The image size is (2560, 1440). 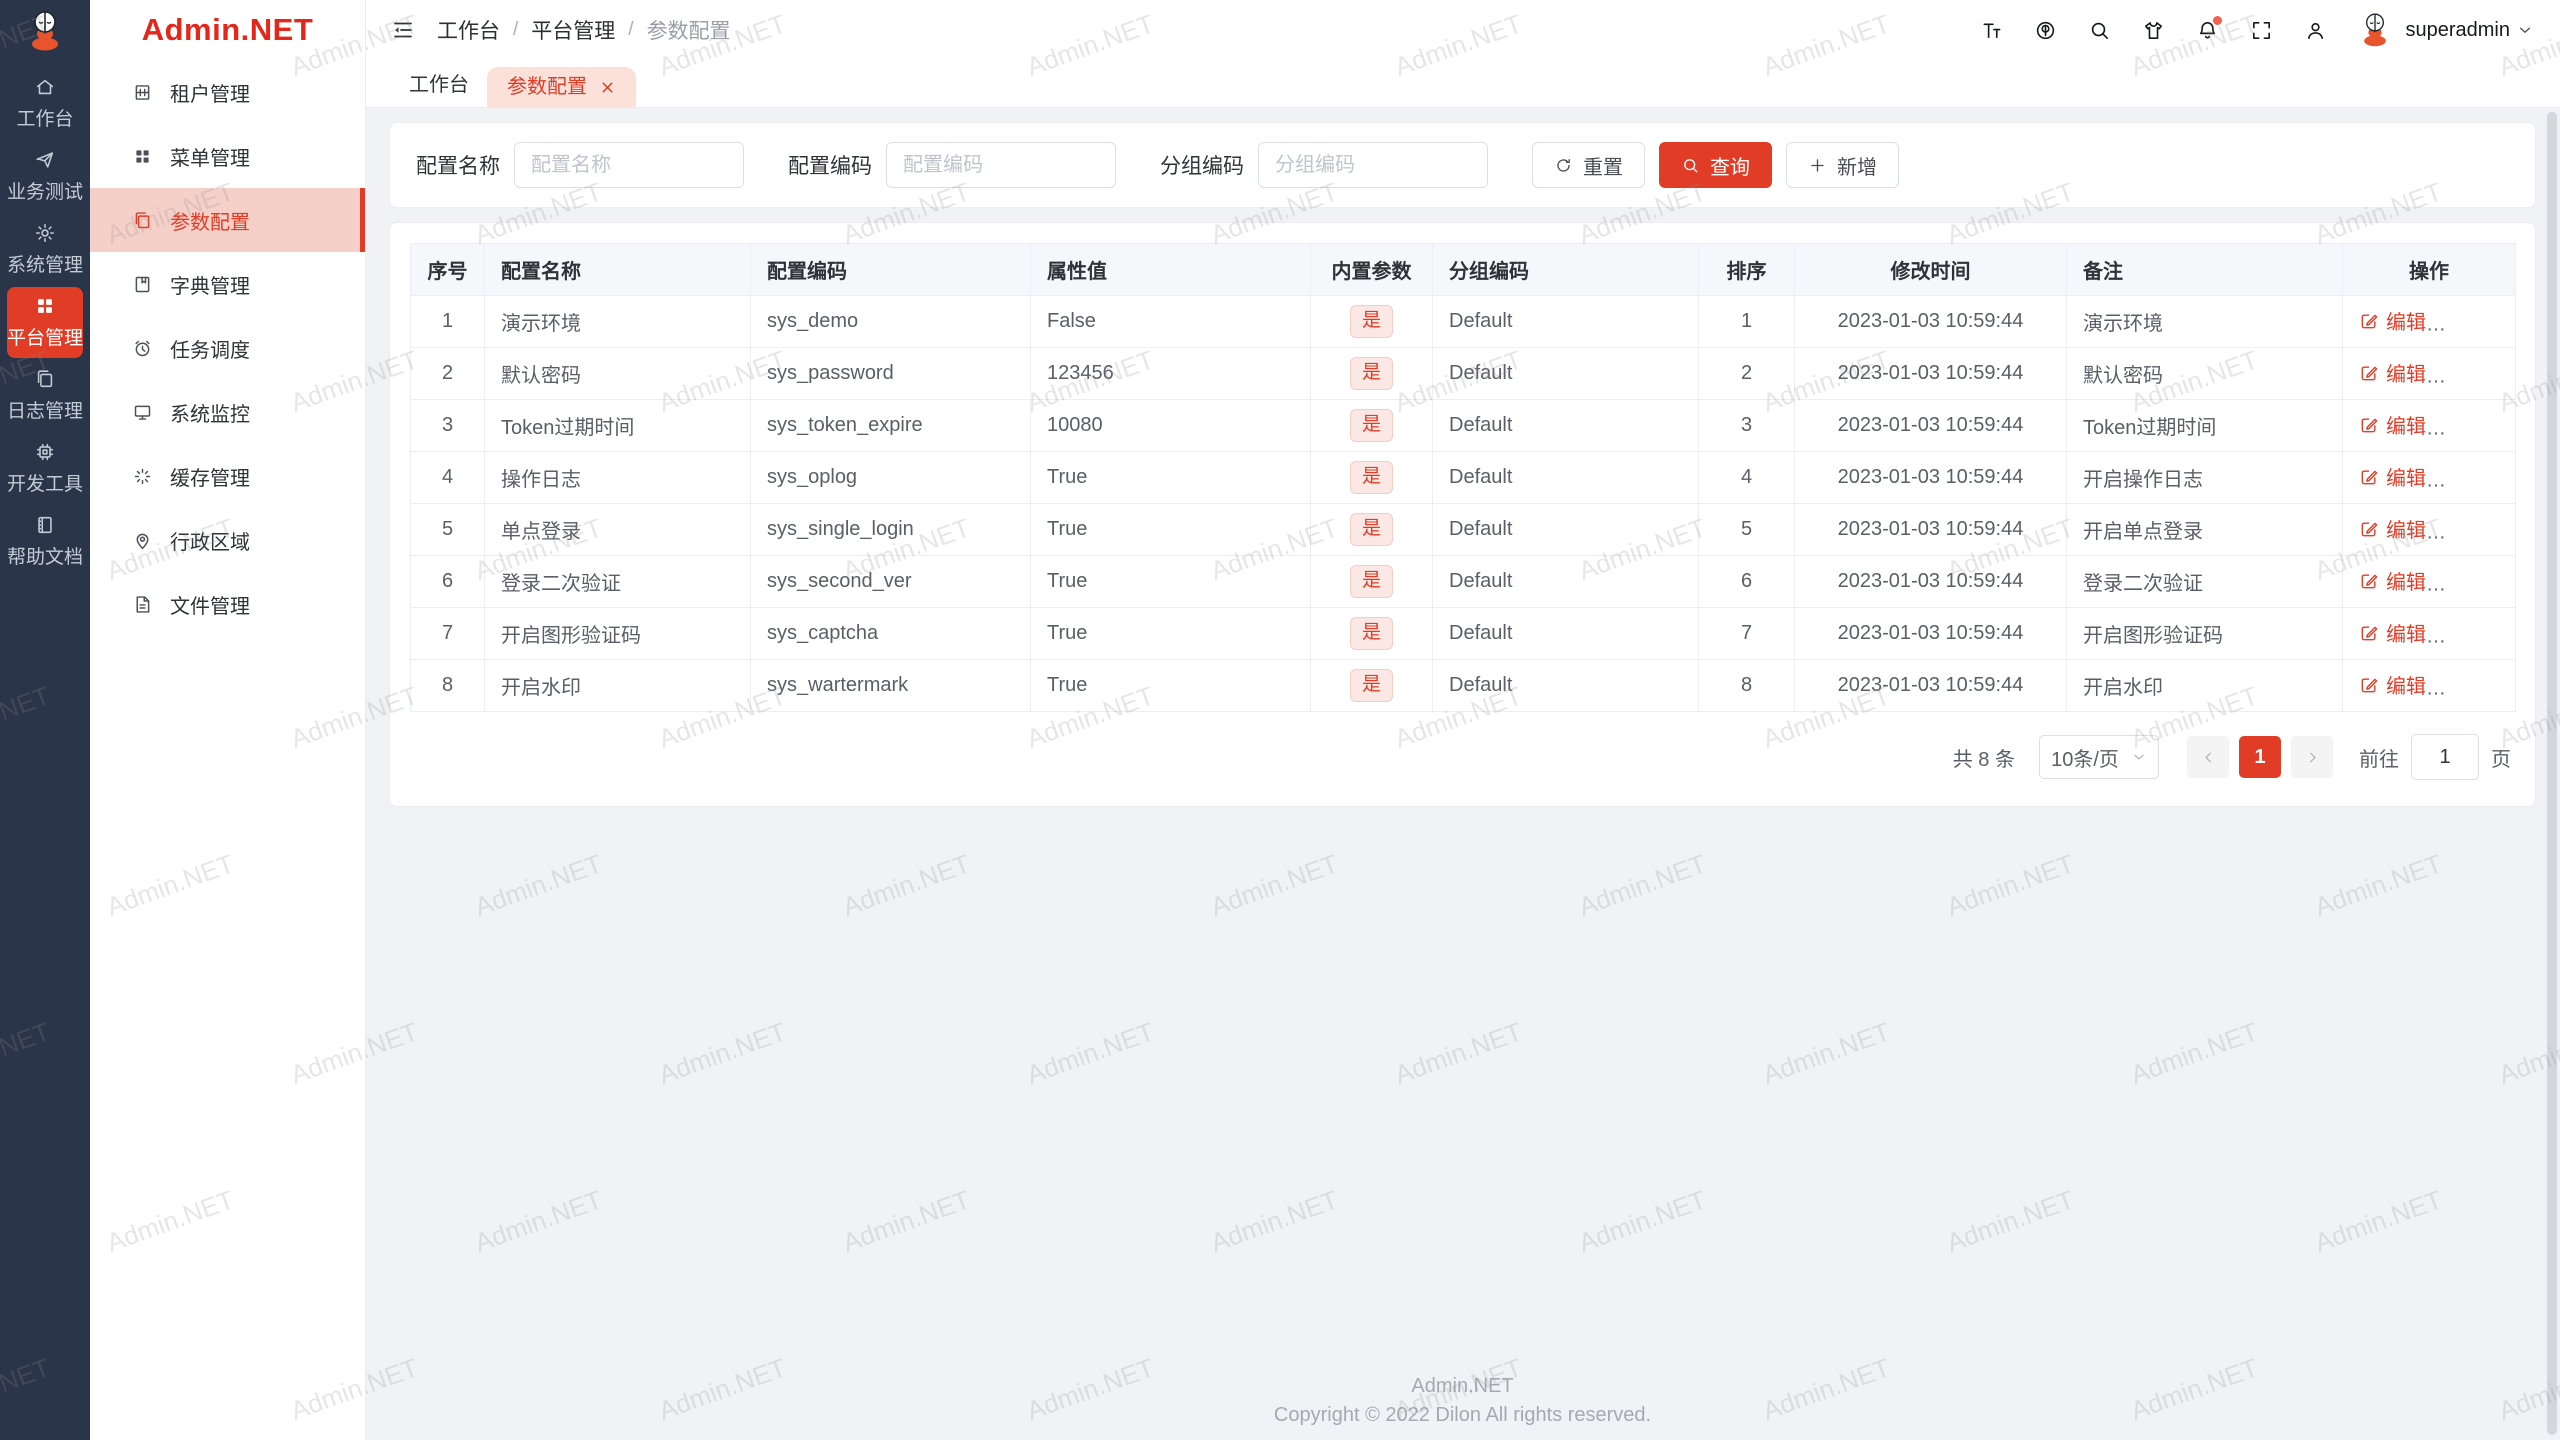 What do you see at coordinates (2099, 757) in the screenshot?
I see `page-size-select: 10条/页` at bounding box center [2099, 757].